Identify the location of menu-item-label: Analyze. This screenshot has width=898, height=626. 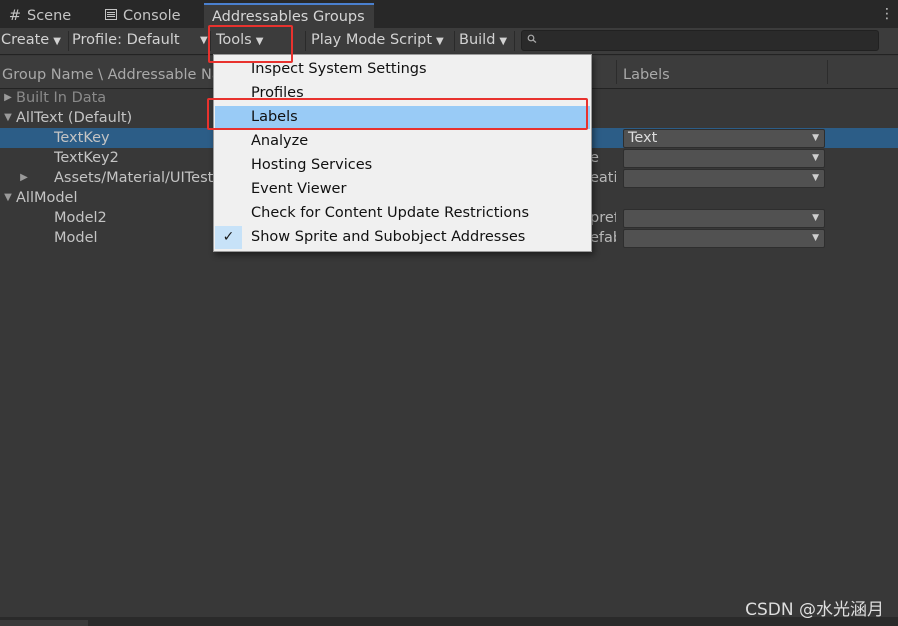
(280, 141).